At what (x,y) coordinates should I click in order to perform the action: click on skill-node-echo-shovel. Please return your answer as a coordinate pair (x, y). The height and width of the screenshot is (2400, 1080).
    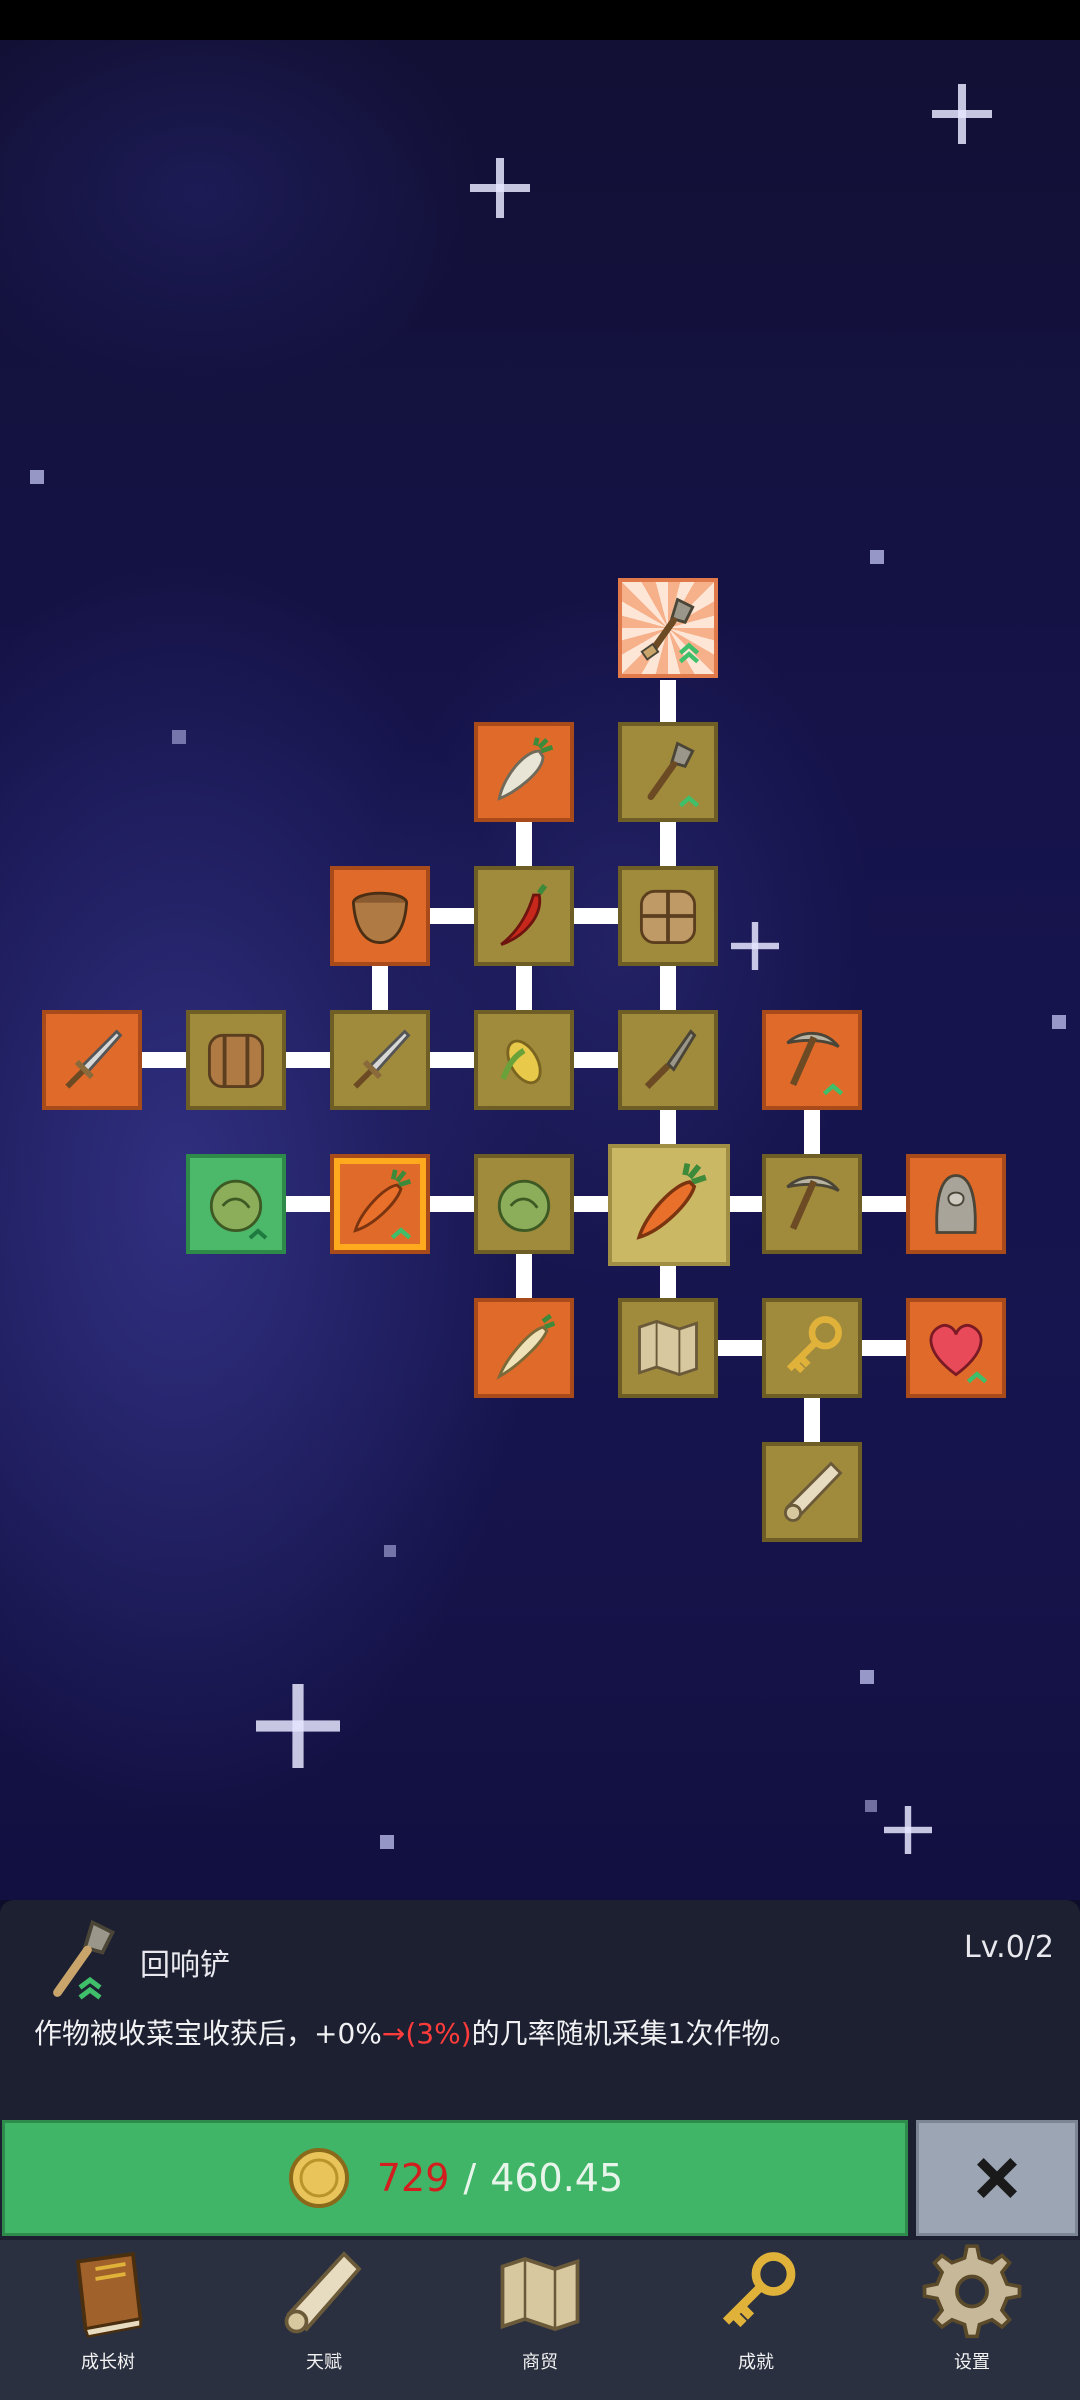
    Looking at the image, I should click on (668, 628).